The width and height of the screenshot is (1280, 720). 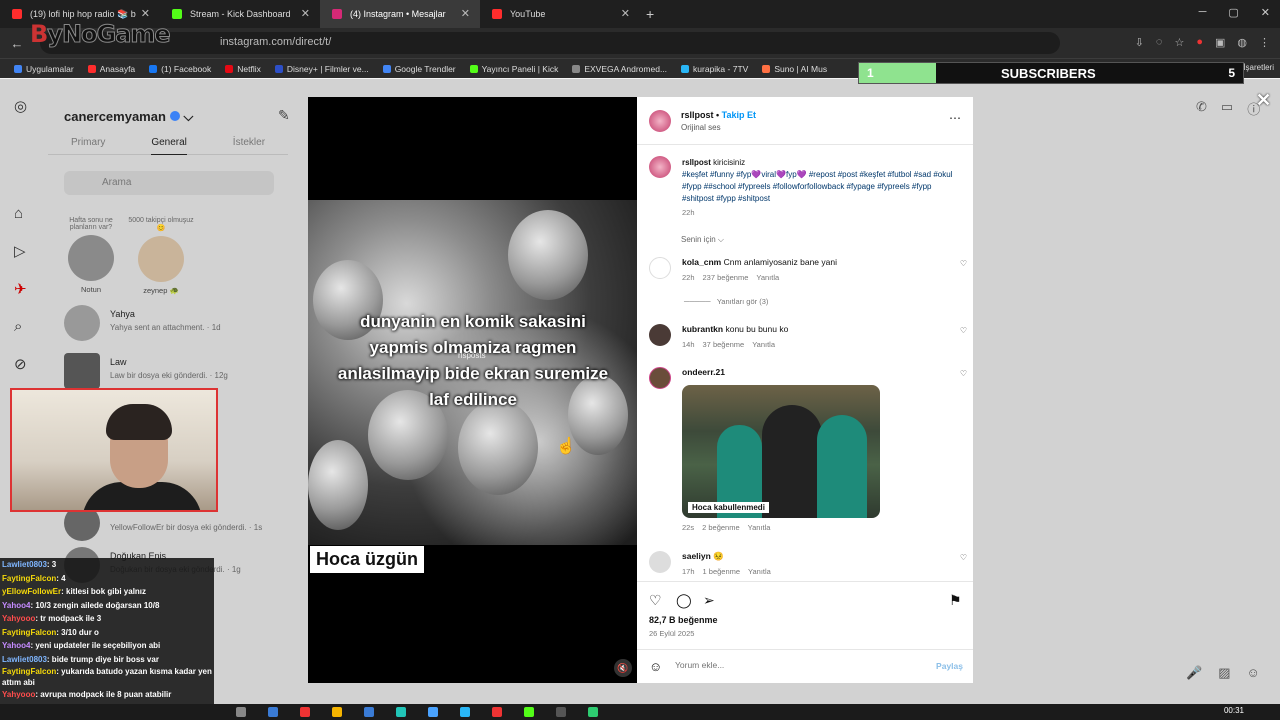 What do you see at coordinates (419, 69) in the screenshot?
I see `bookmark-item: Google Trendler` at bounding box center [419, 69].